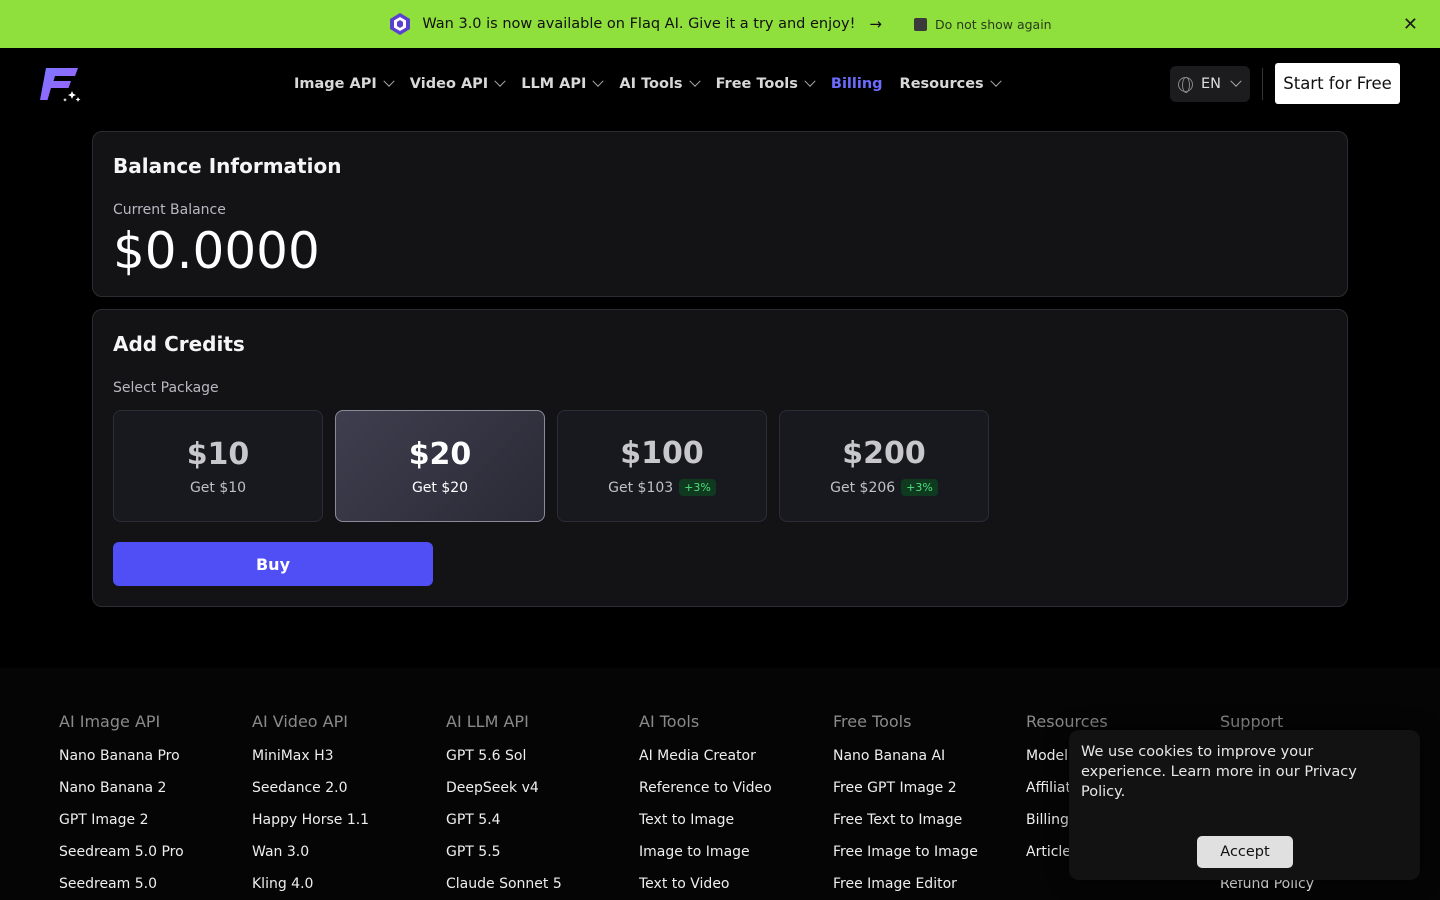 Image resolution: width=1440 pixels, height=900 pixels. What do you see at coordinates (863, 487) in the screenshot?
I see `package-get-label: Get $206` at bounding box center [863, 487].